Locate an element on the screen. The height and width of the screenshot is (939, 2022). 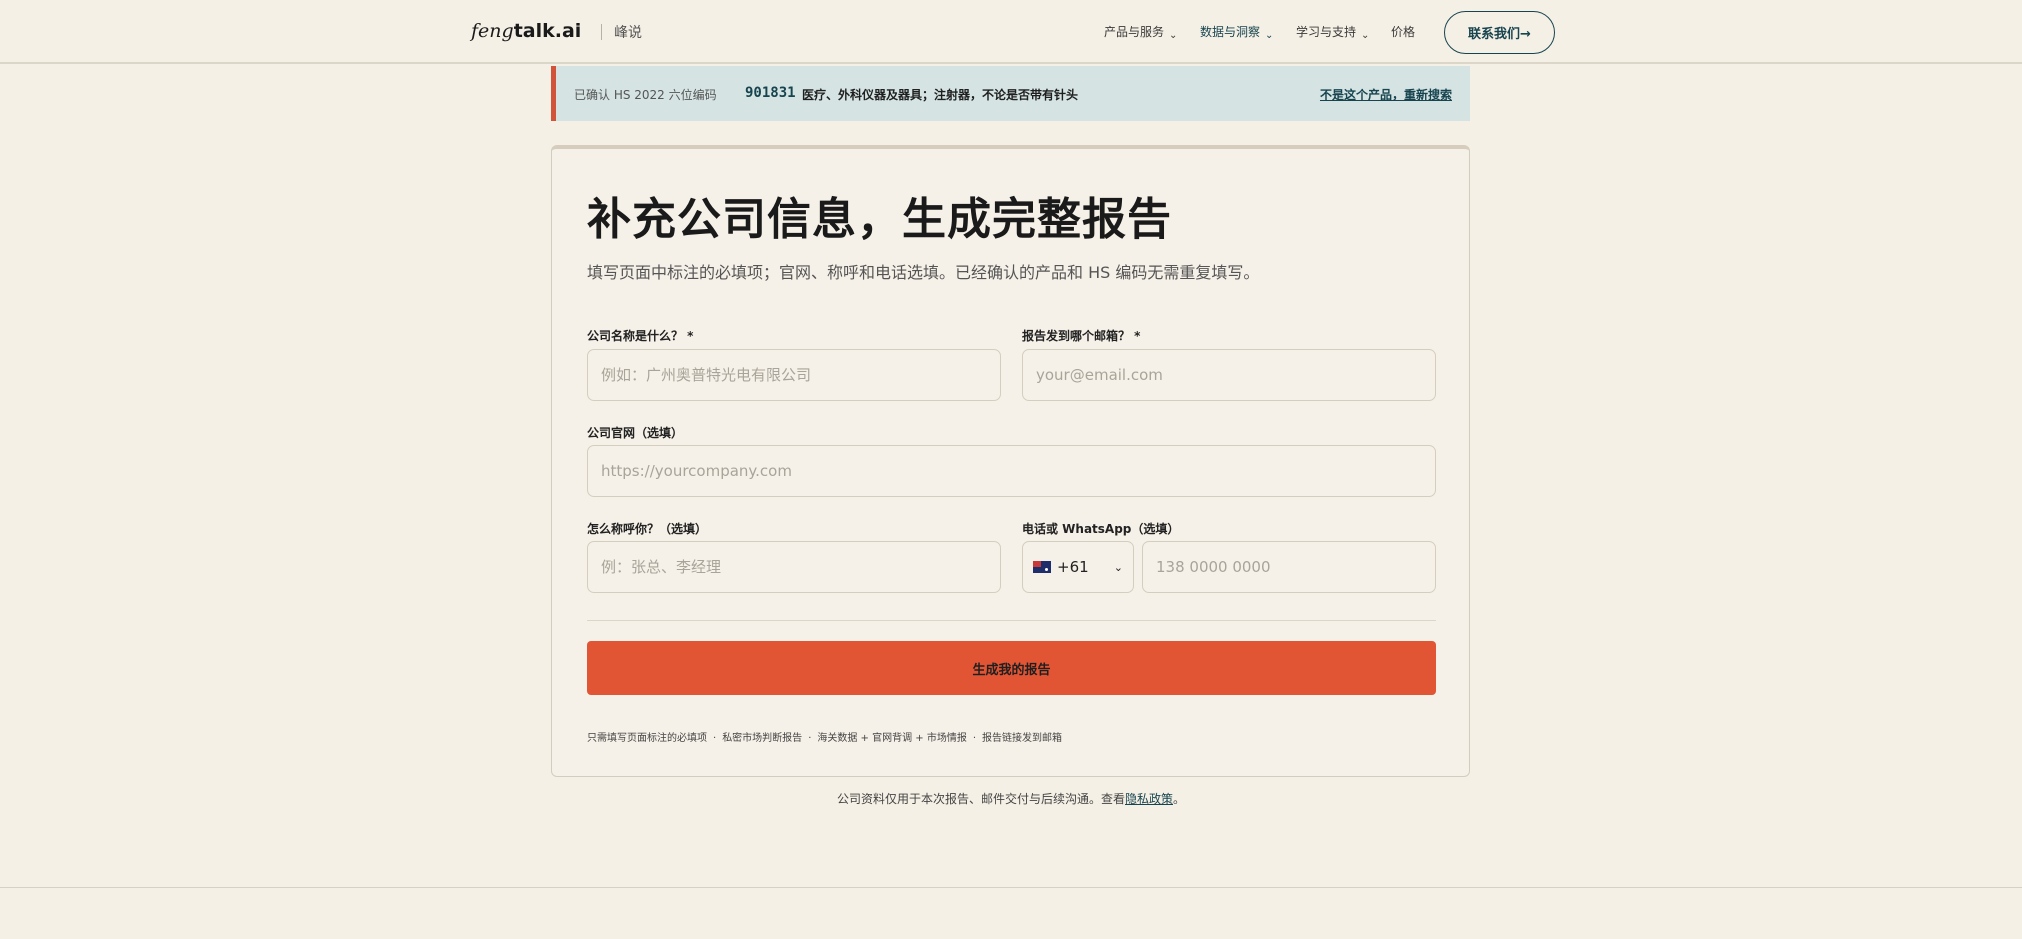
generate-report-button: 生成我的报告 is located at coordinates (1011, 668).